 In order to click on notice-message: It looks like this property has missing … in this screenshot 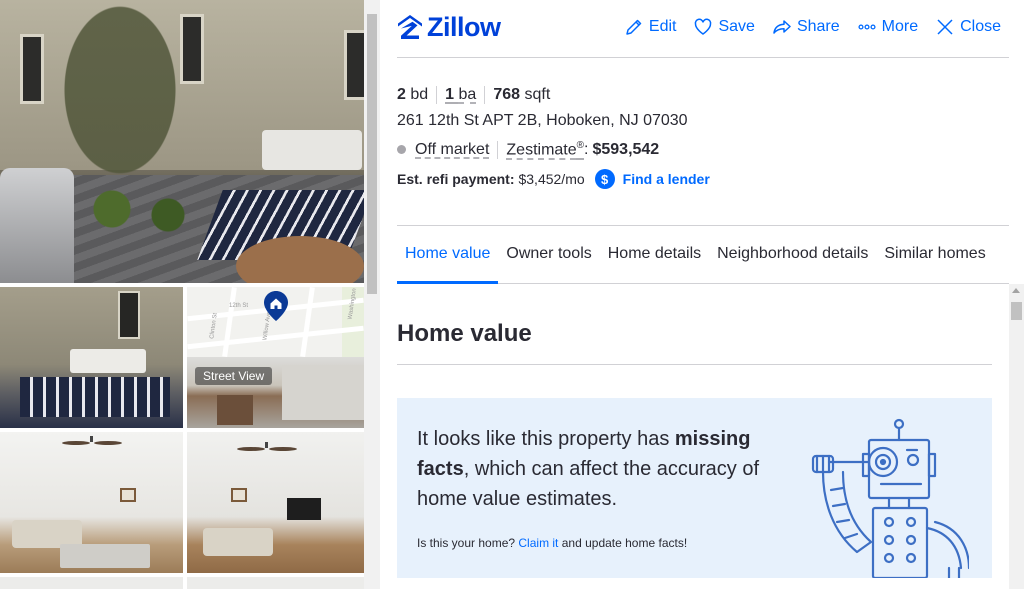, I will do `click(602, 469)`.